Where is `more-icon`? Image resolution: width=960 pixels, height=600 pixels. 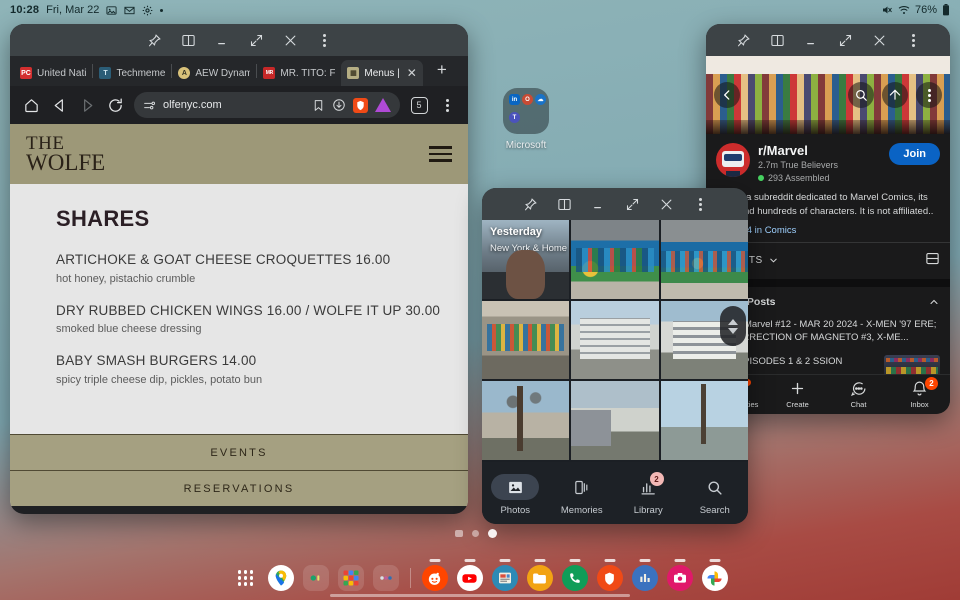
more-icon is located at coordinates (929, 95).